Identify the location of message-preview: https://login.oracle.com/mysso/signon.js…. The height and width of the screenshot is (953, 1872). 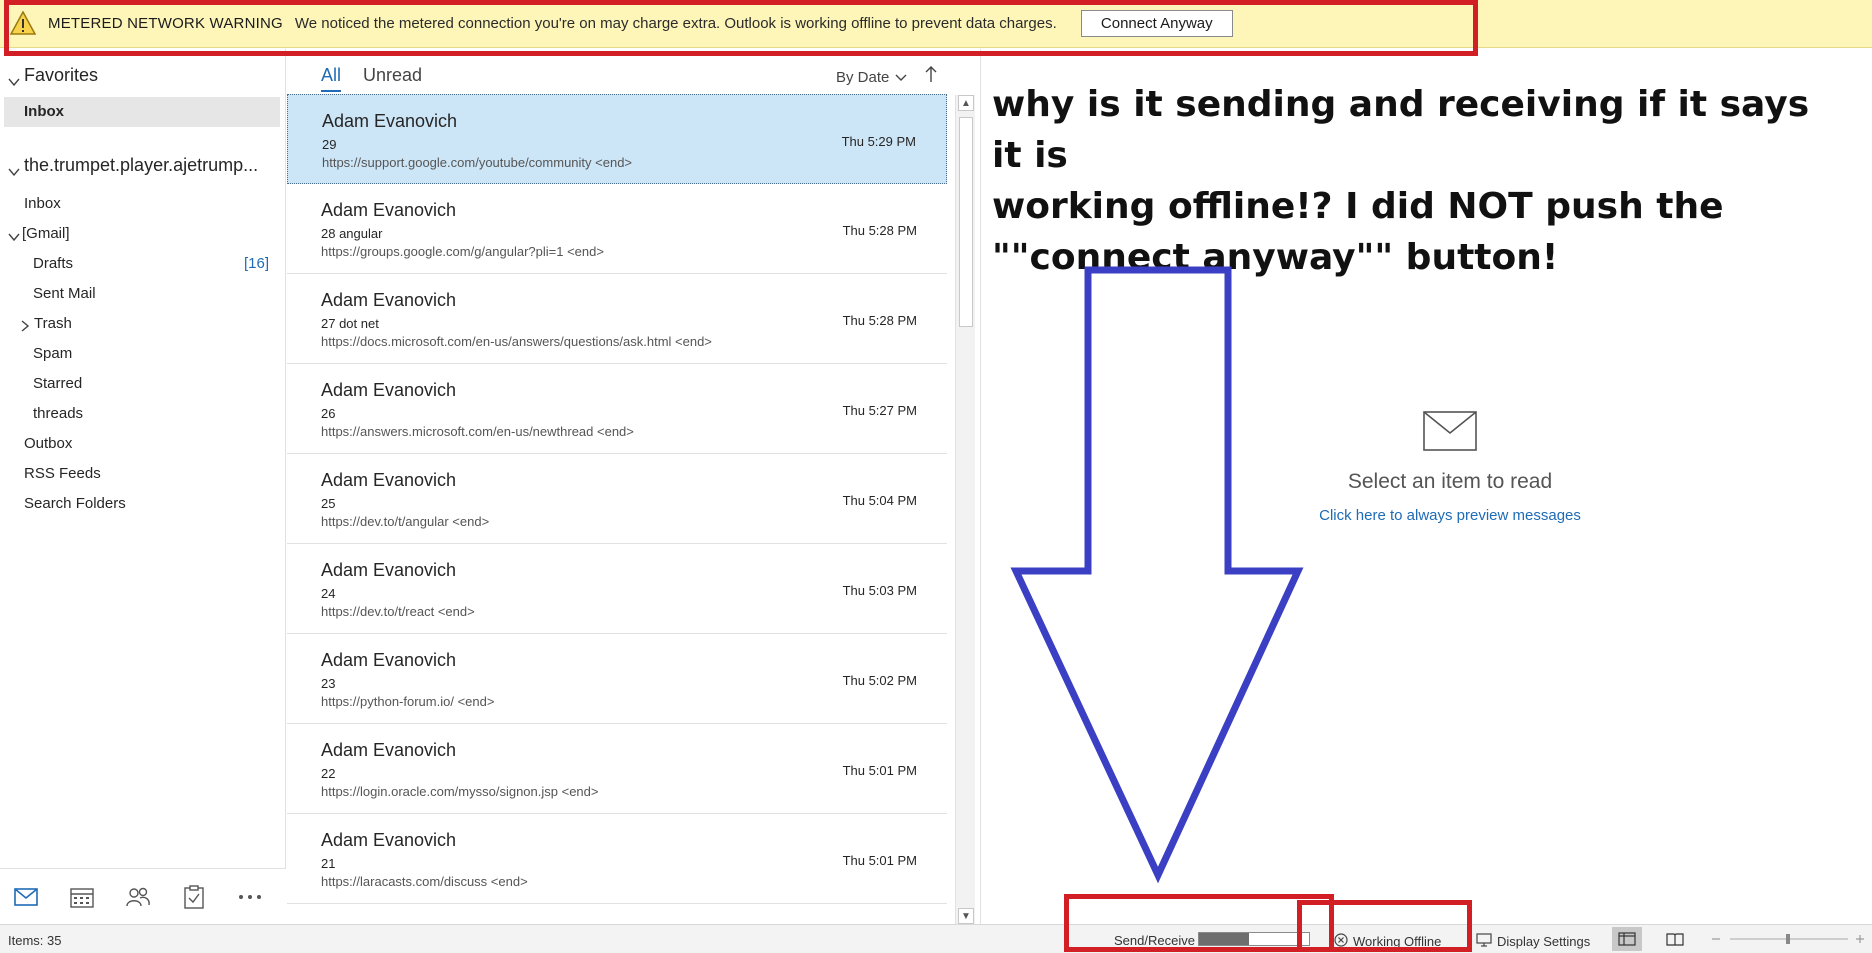
(460, 791).